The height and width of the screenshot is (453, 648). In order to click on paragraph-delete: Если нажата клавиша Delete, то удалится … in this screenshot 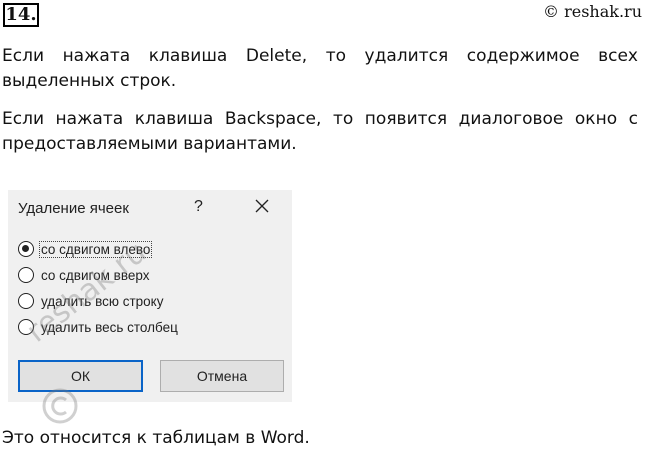, I will do `click(320, 68)`.